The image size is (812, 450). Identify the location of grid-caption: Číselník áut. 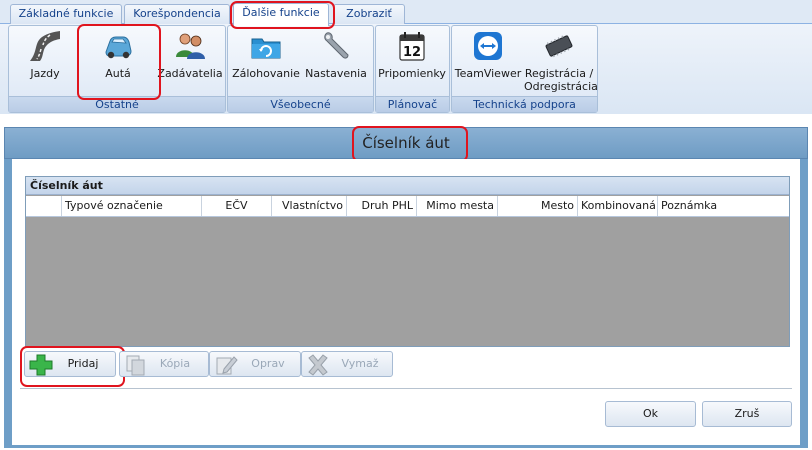
(407, 186).